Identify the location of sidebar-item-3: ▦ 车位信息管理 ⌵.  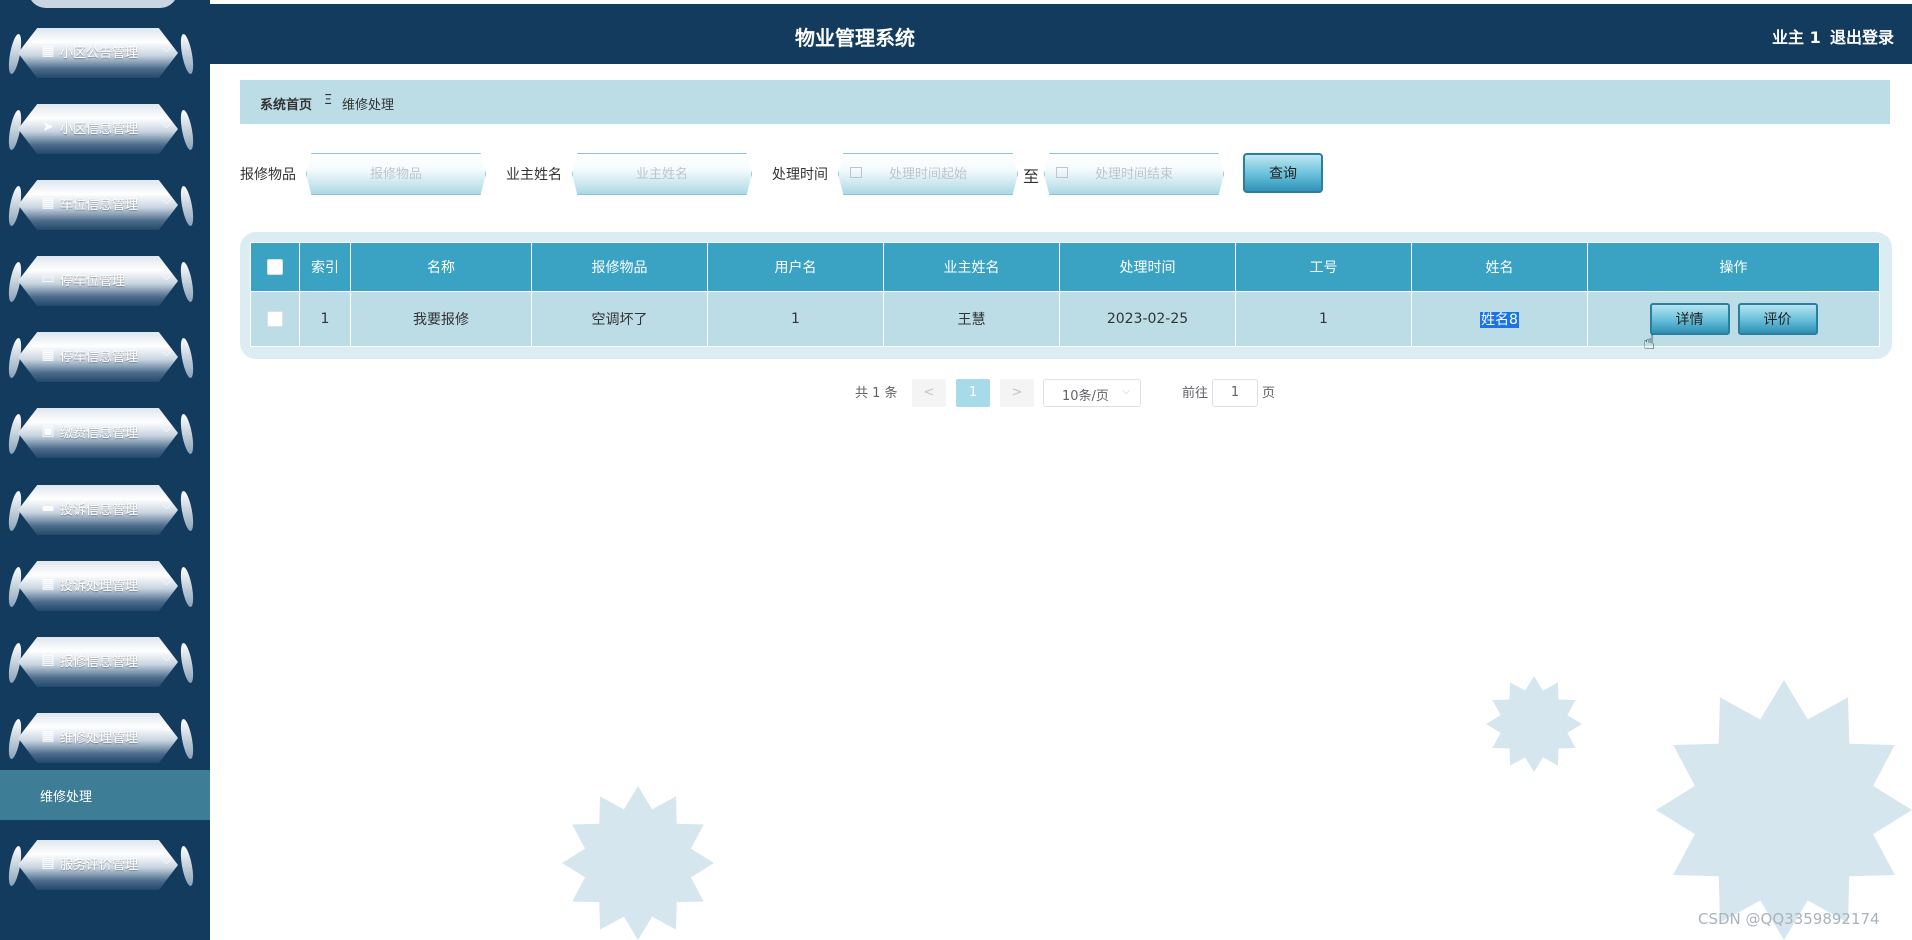
(105, 204).